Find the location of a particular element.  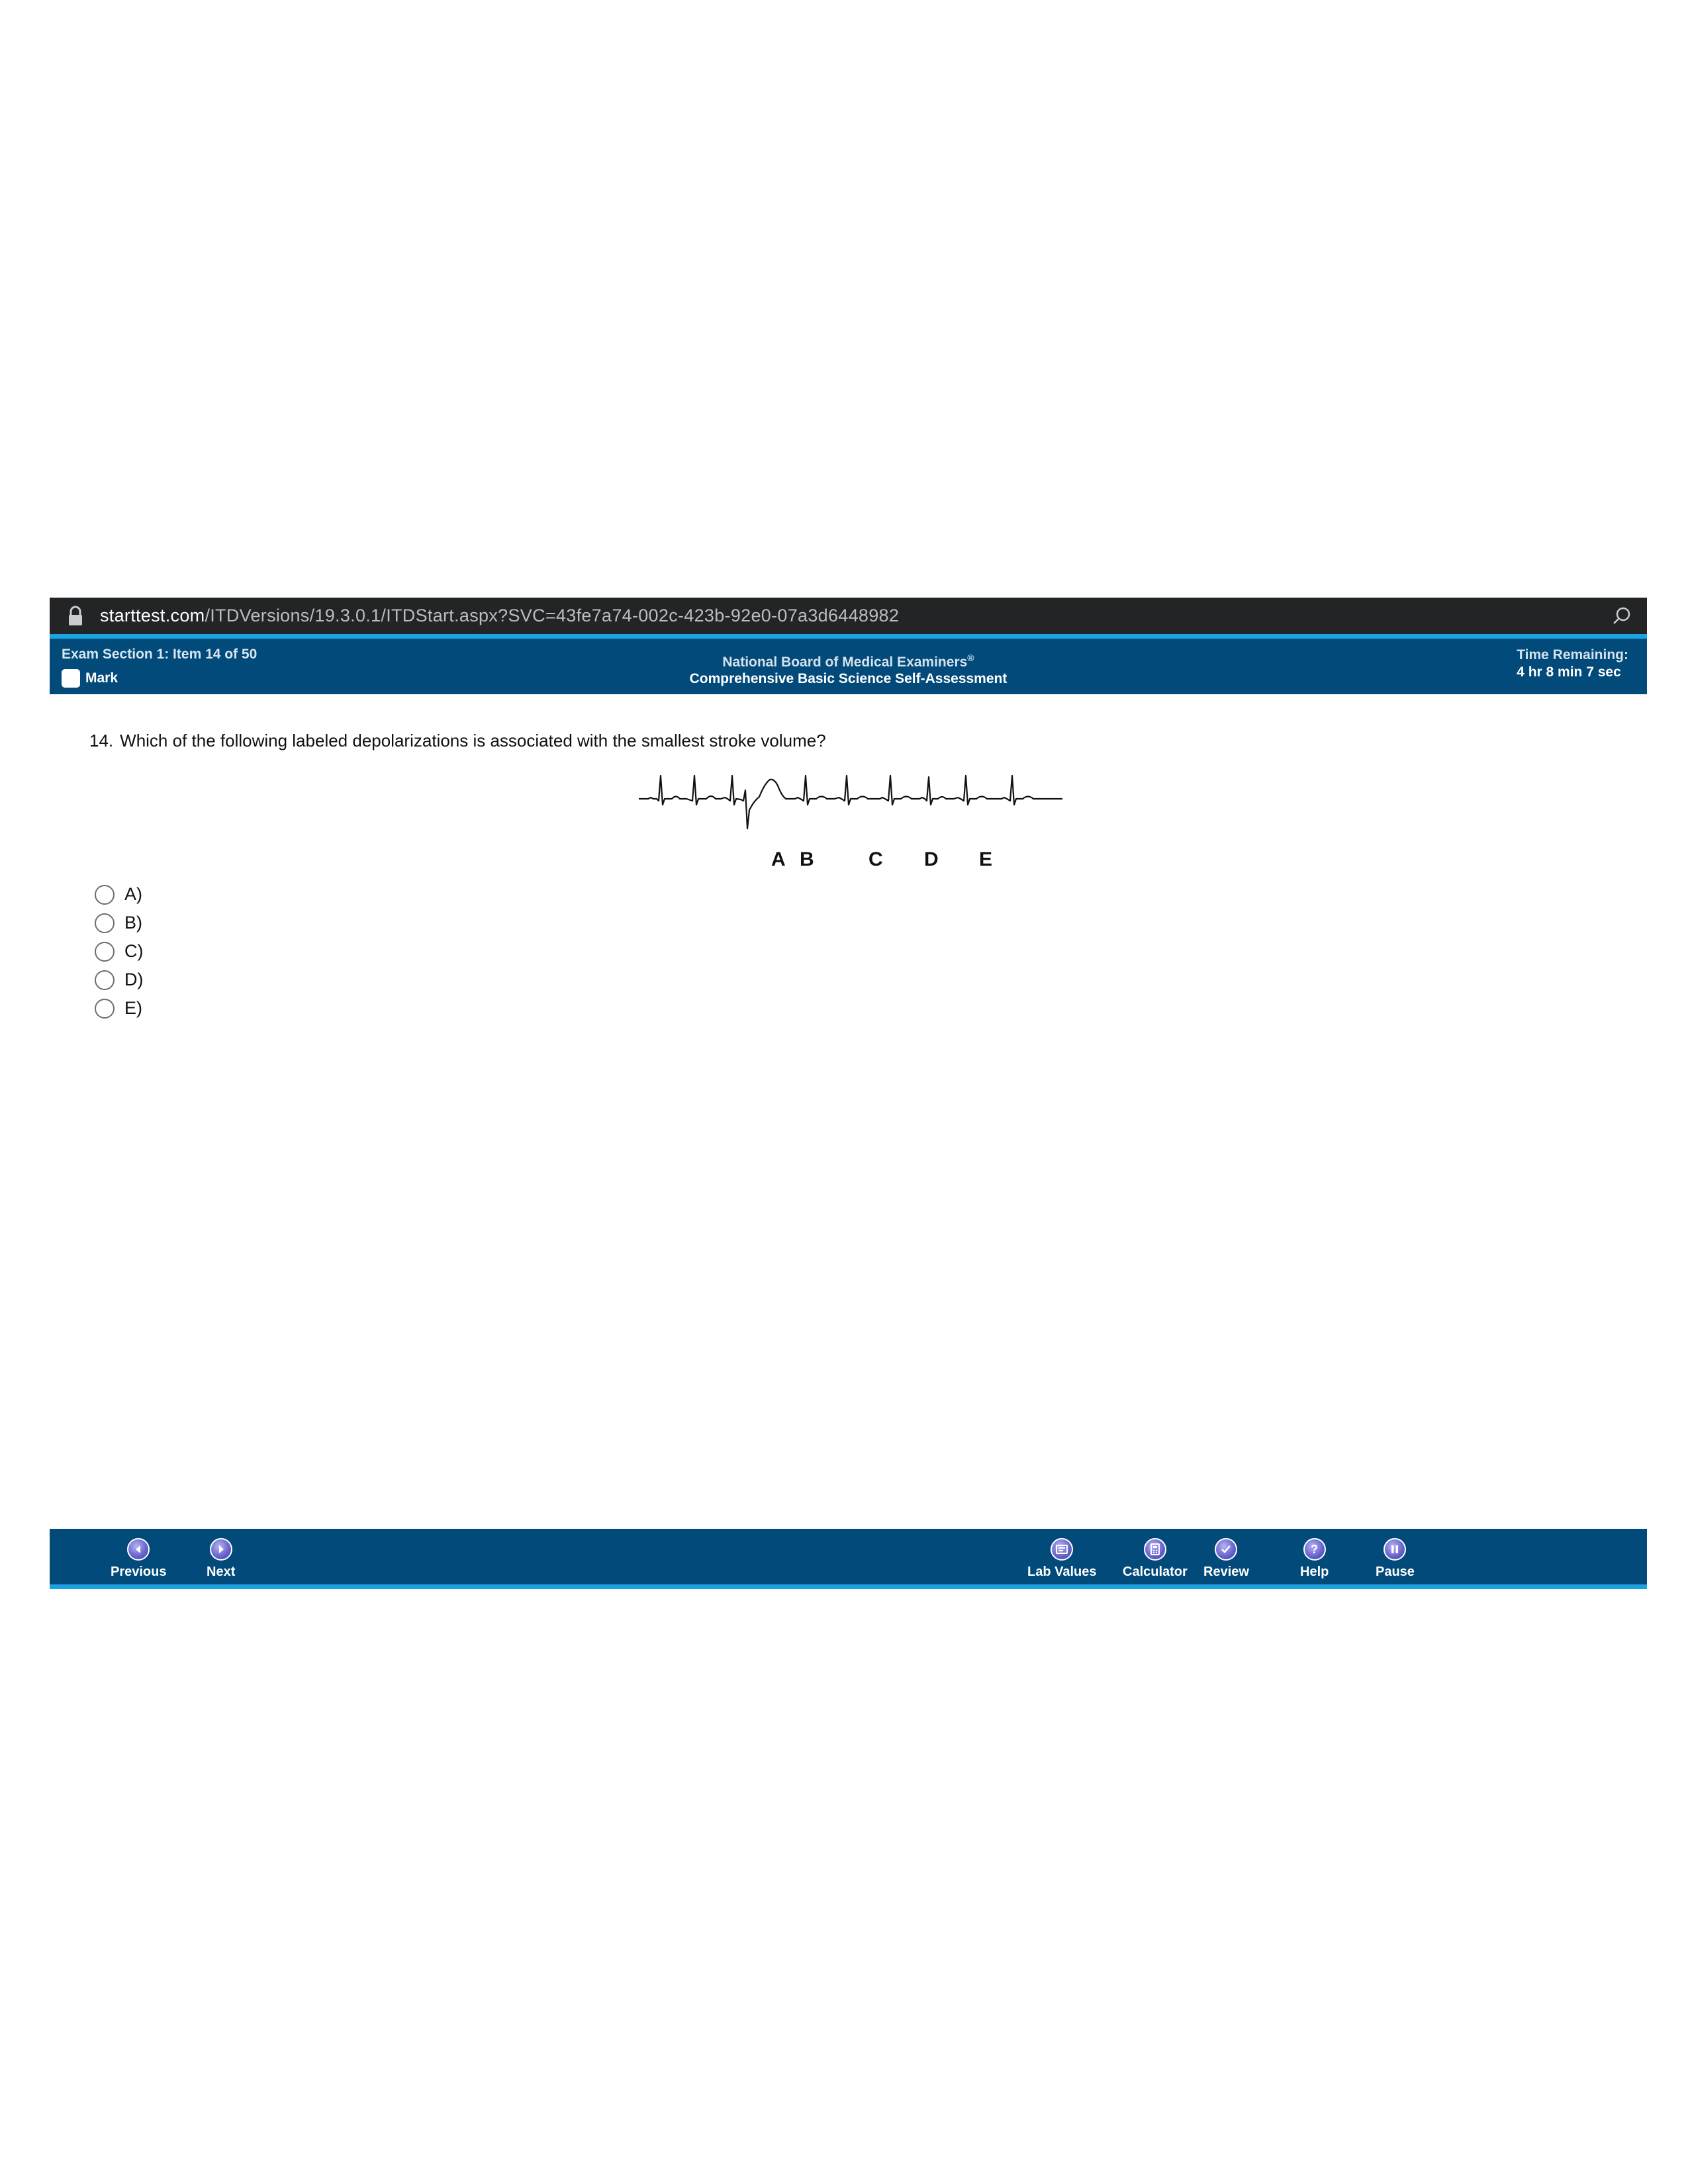

ecg-label-e: E is located at coordinates (986, 859).